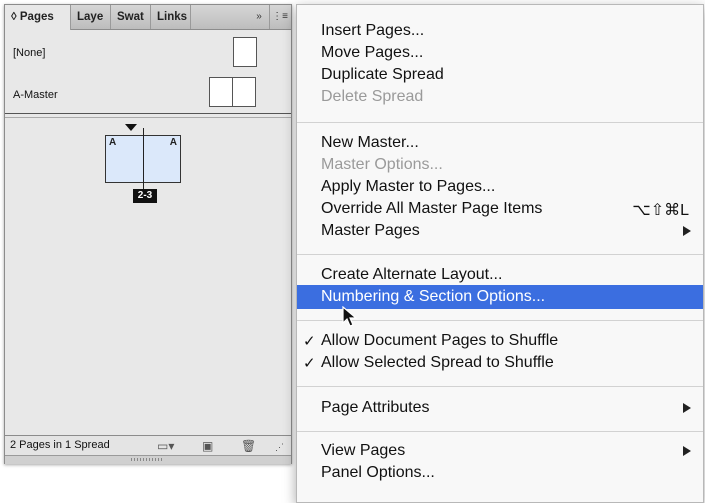 This screenshot has height=503, width=705. What do you see at coordinates (207, 446) in the screenshot?
I see `create-new-page-icon: ▣` at bounding box center [207, 446].